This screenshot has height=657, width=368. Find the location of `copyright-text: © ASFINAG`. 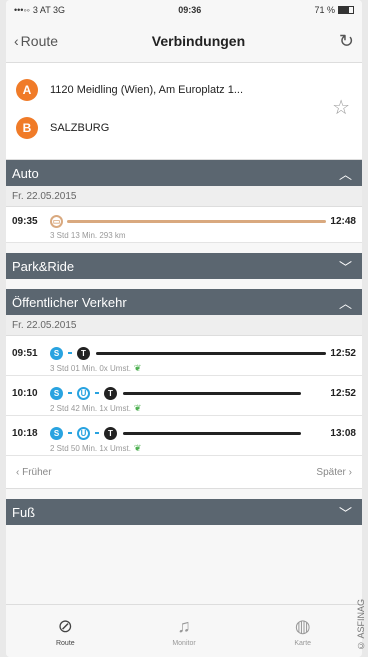

copyright-text: © ASFINAG is located at coordinates (361, 625).